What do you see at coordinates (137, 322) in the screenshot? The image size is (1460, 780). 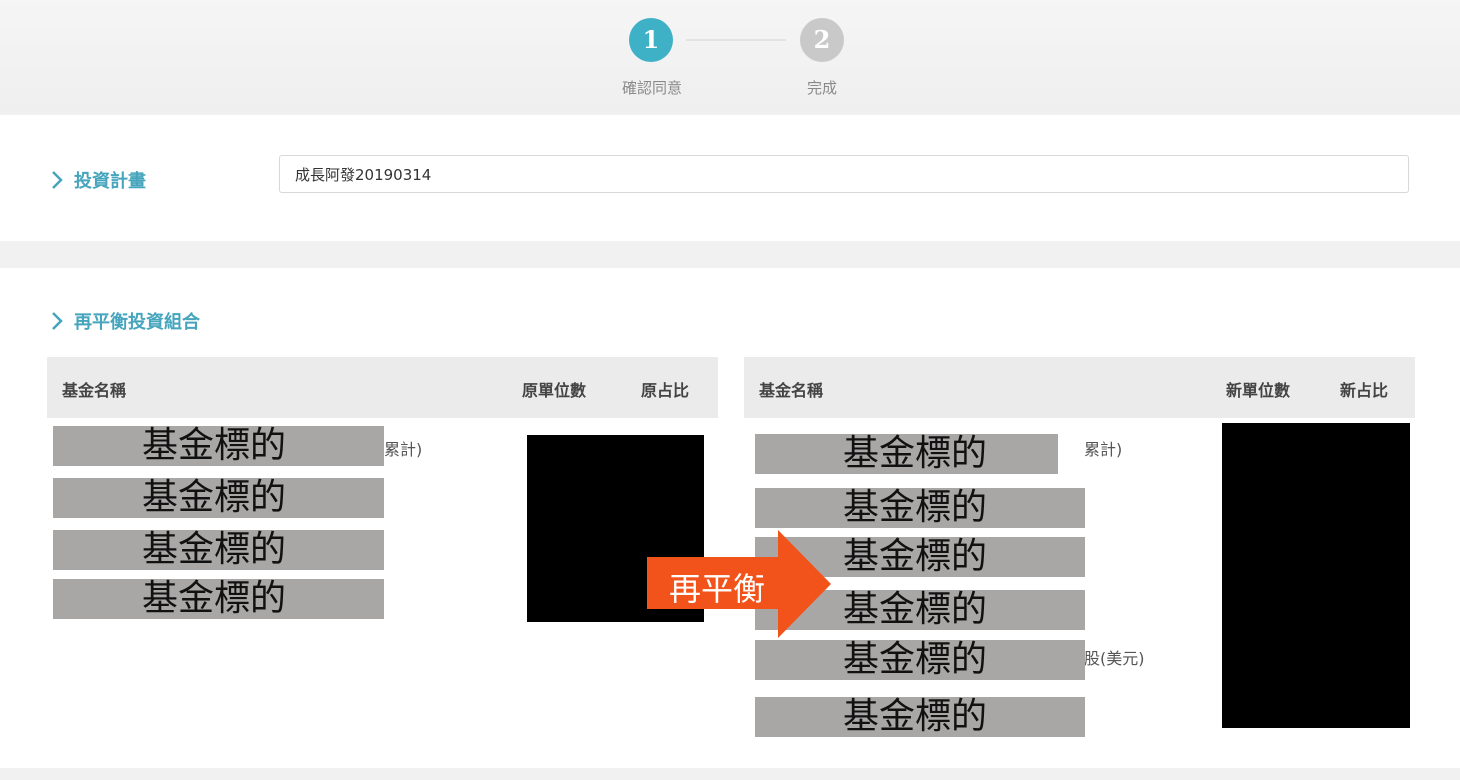 I see `rebalance-title: 再平衡投資組合` at bounding box center [137, 322].